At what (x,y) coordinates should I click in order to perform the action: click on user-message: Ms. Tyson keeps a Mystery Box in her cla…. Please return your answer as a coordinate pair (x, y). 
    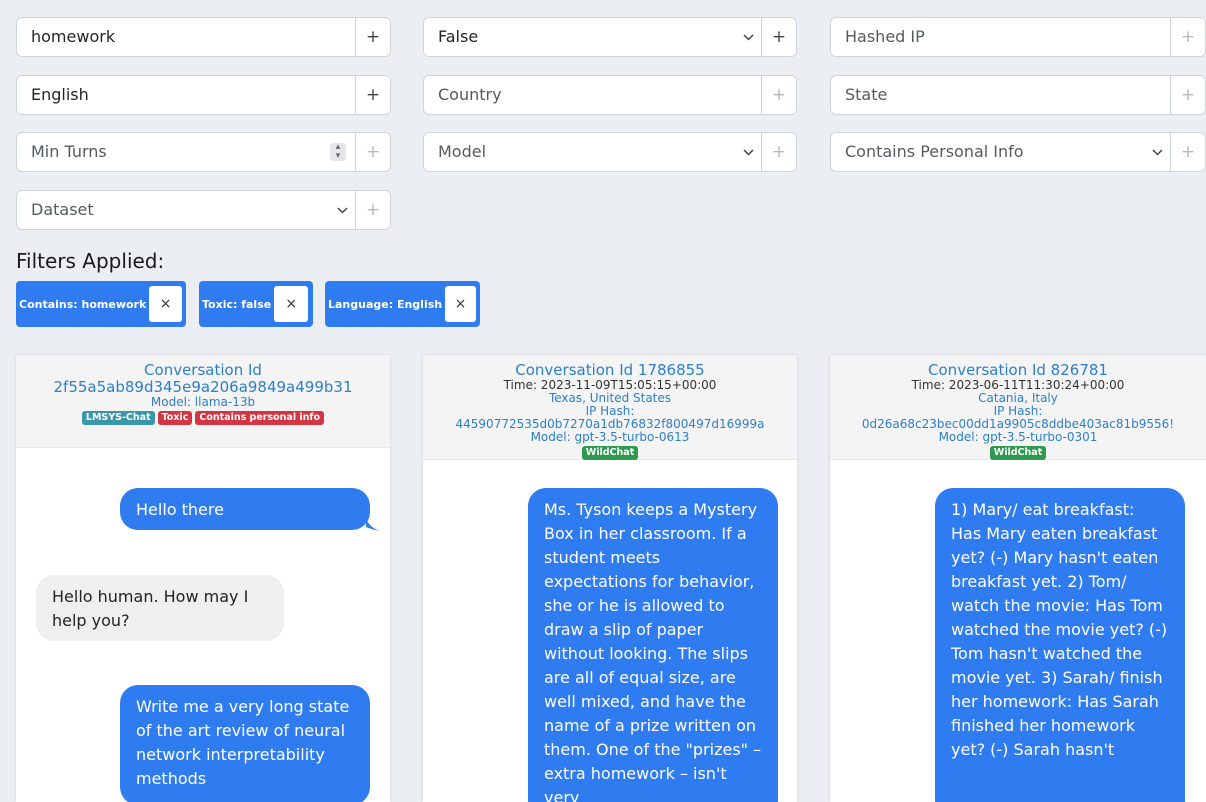
    Looking at the image, I should click on (653, 645).